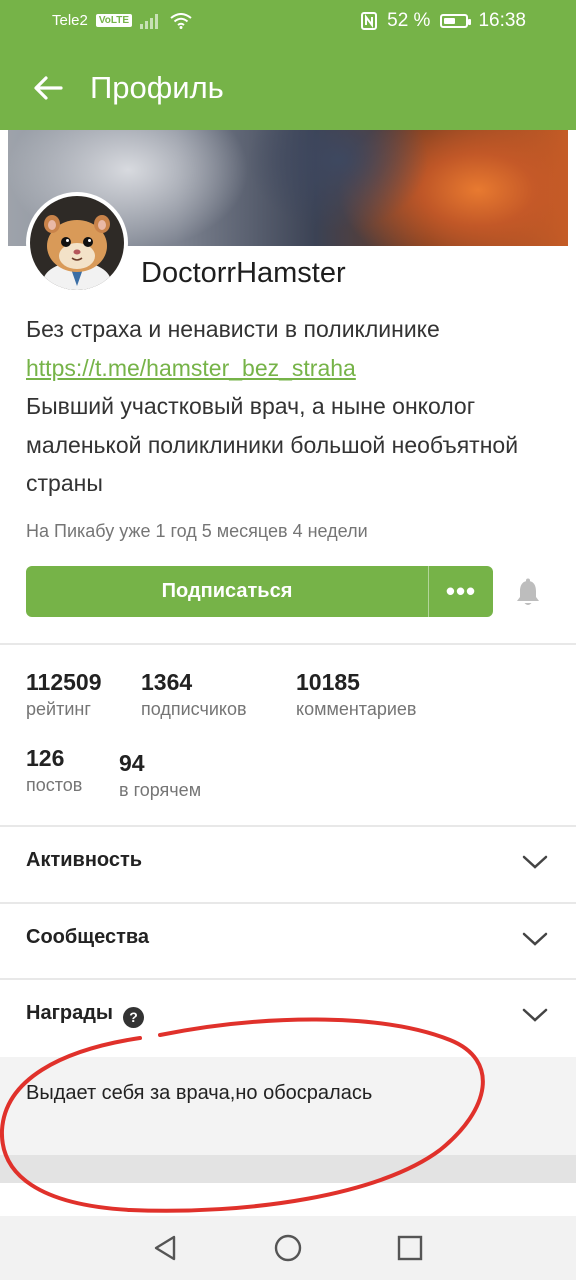  What do you see at coordinates (194, 709) in the screenshot?
I see `stat-label: подписчиков` at bounding box center [194, 709].